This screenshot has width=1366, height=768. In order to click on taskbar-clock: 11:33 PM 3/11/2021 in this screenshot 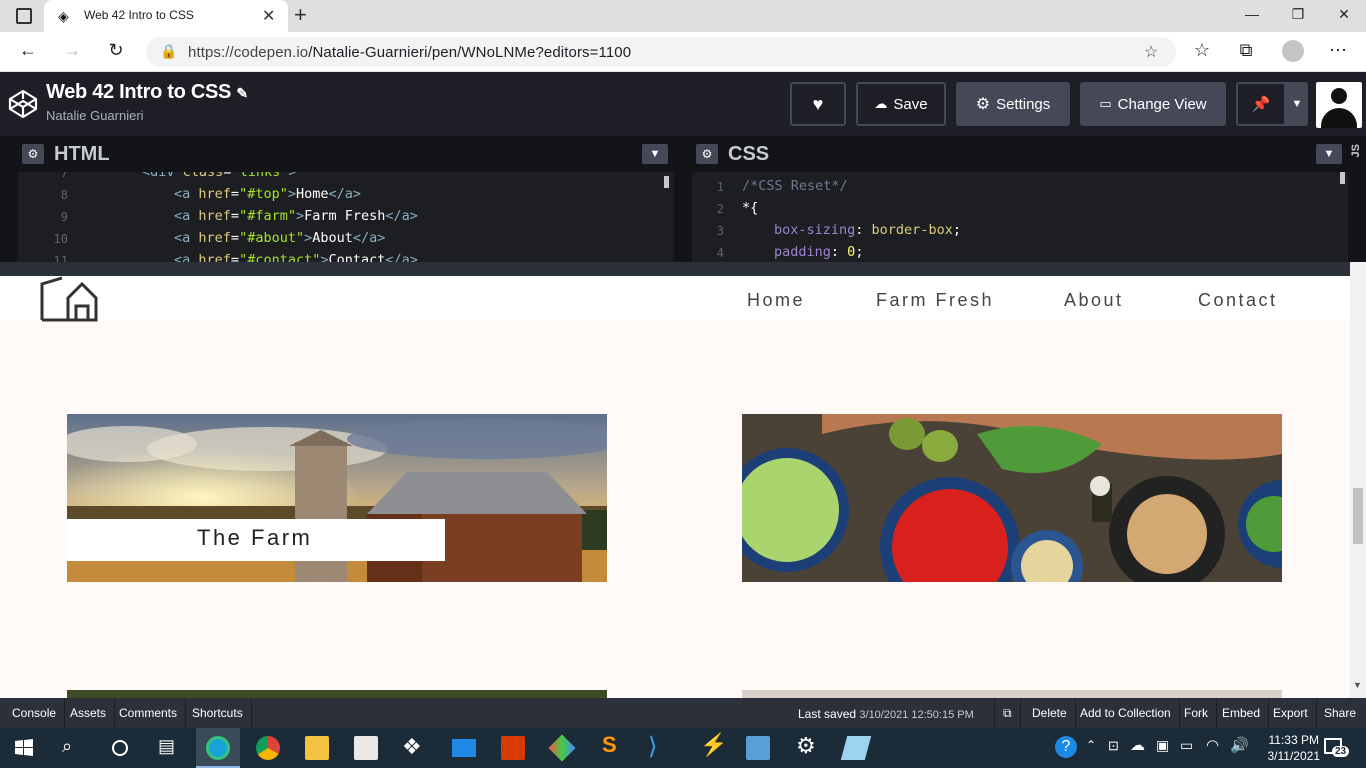, I will do `click(1294, 748)`.